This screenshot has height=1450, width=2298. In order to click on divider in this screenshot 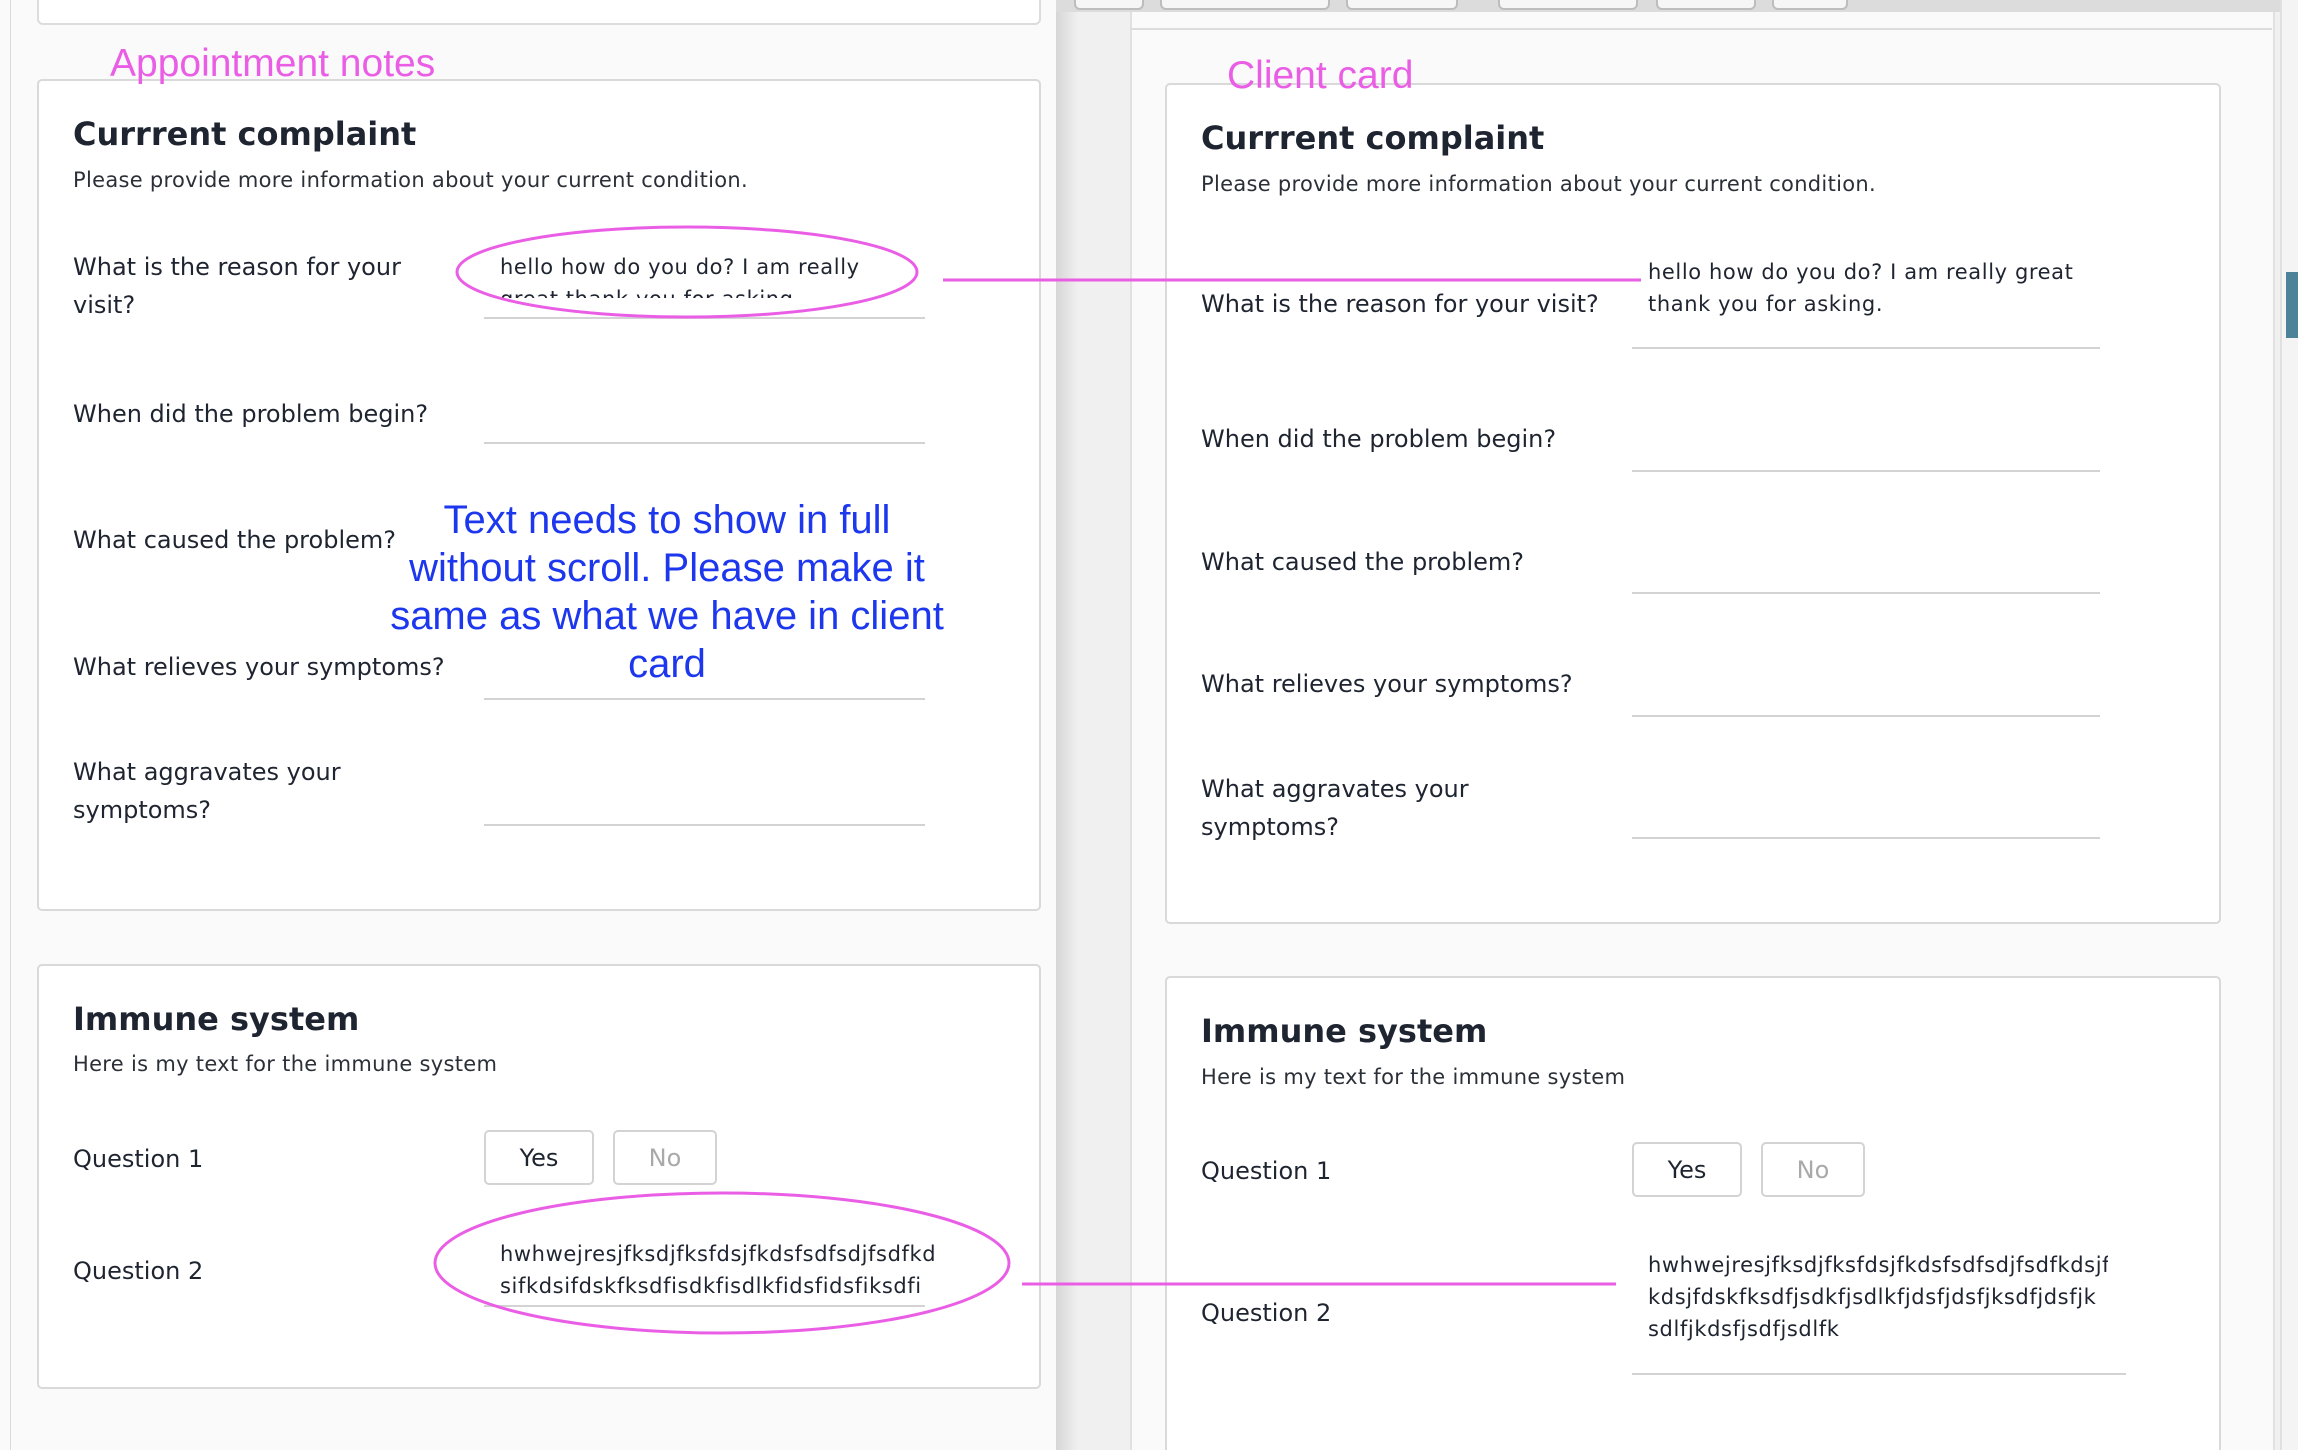, I will do `click(1701, 29)`.